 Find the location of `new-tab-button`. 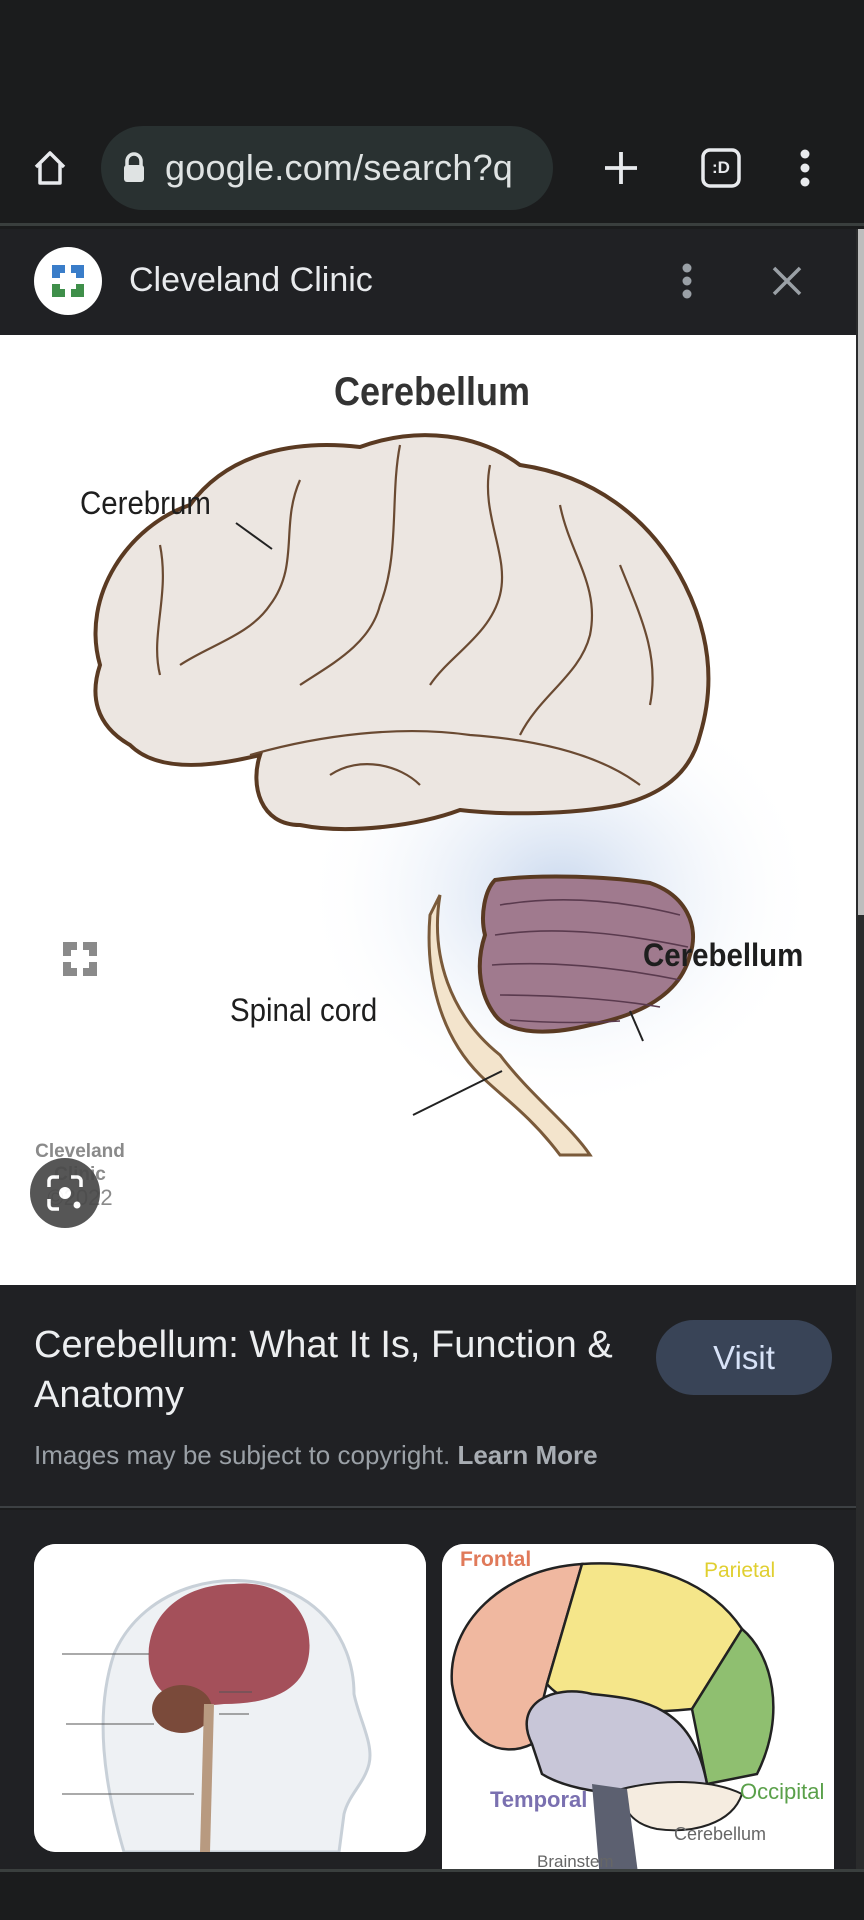

new-tab-button is located at coordinates (621, 168).